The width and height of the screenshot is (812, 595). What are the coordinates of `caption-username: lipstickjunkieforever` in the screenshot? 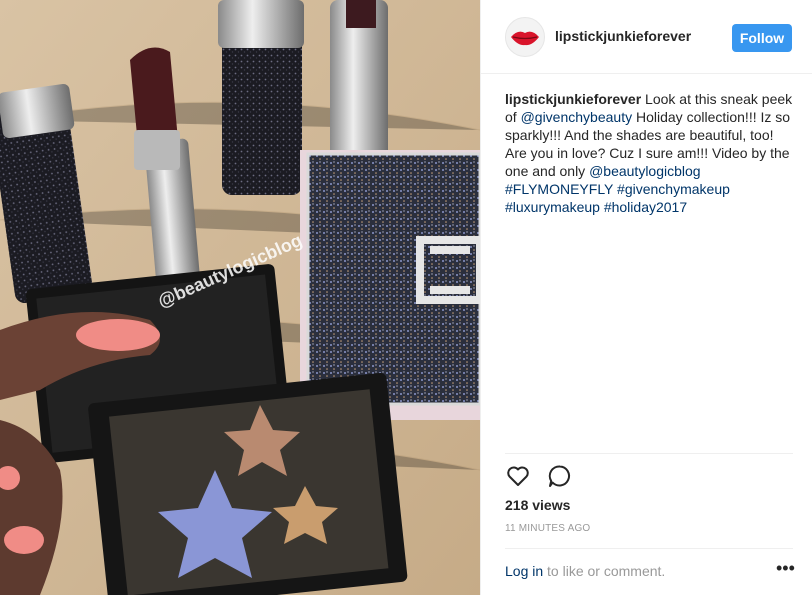 It's located at (573, 99).